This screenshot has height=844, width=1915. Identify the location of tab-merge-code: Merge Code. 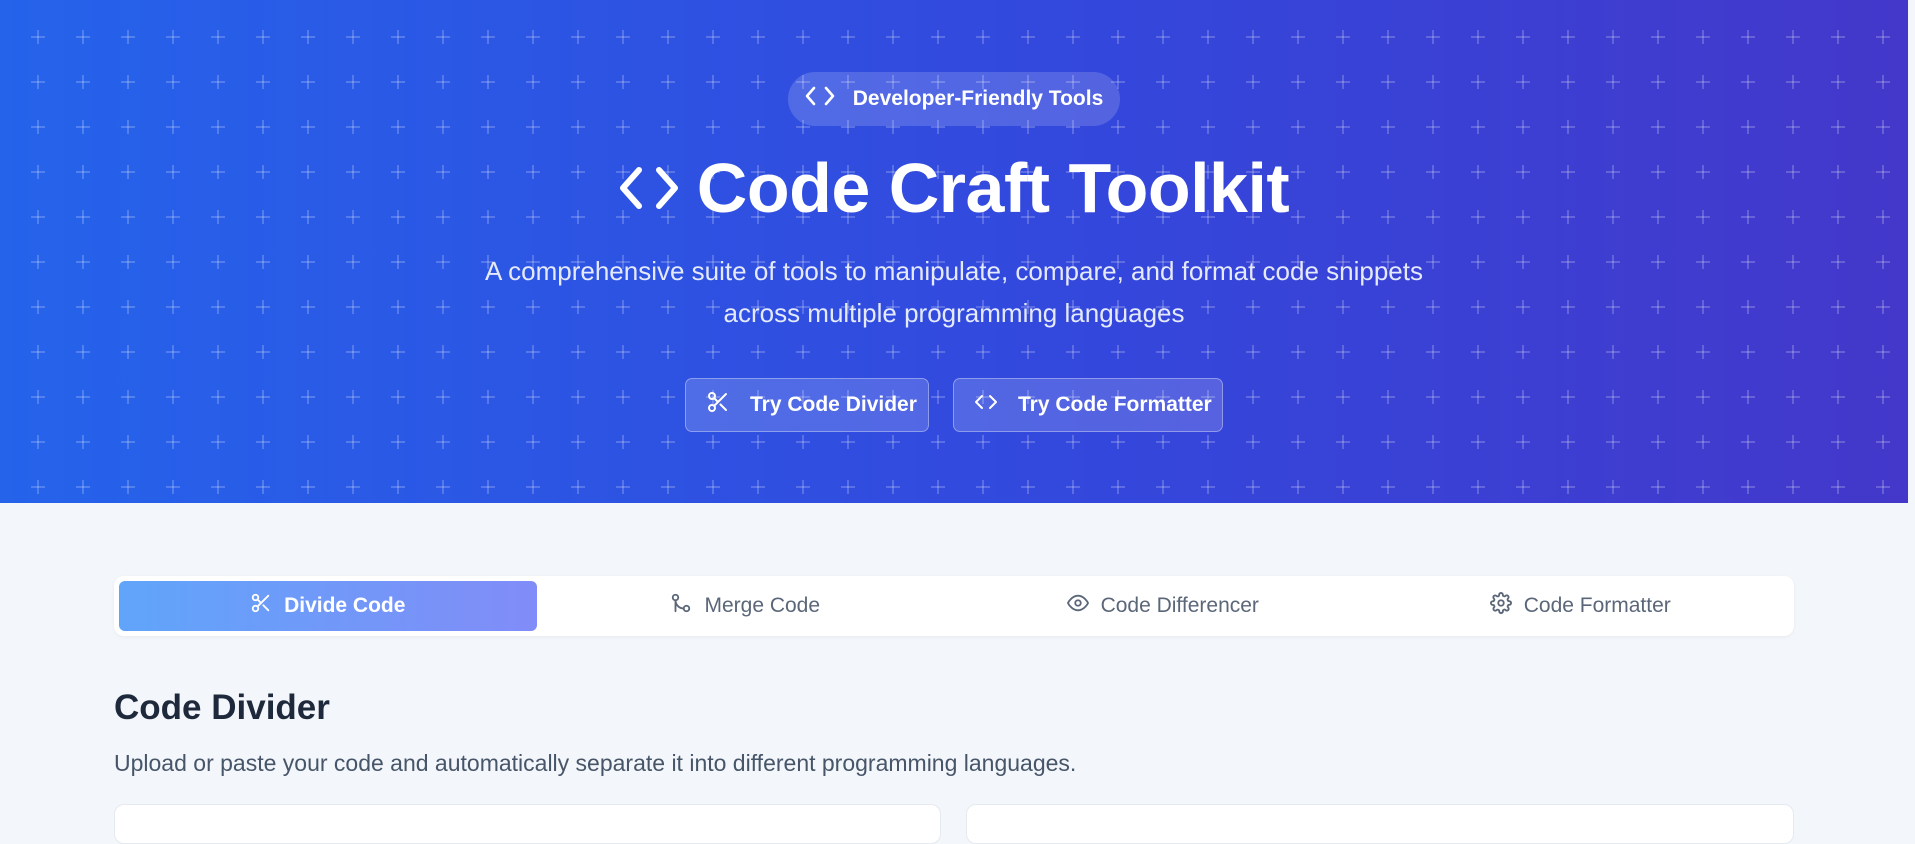
(746, 606).